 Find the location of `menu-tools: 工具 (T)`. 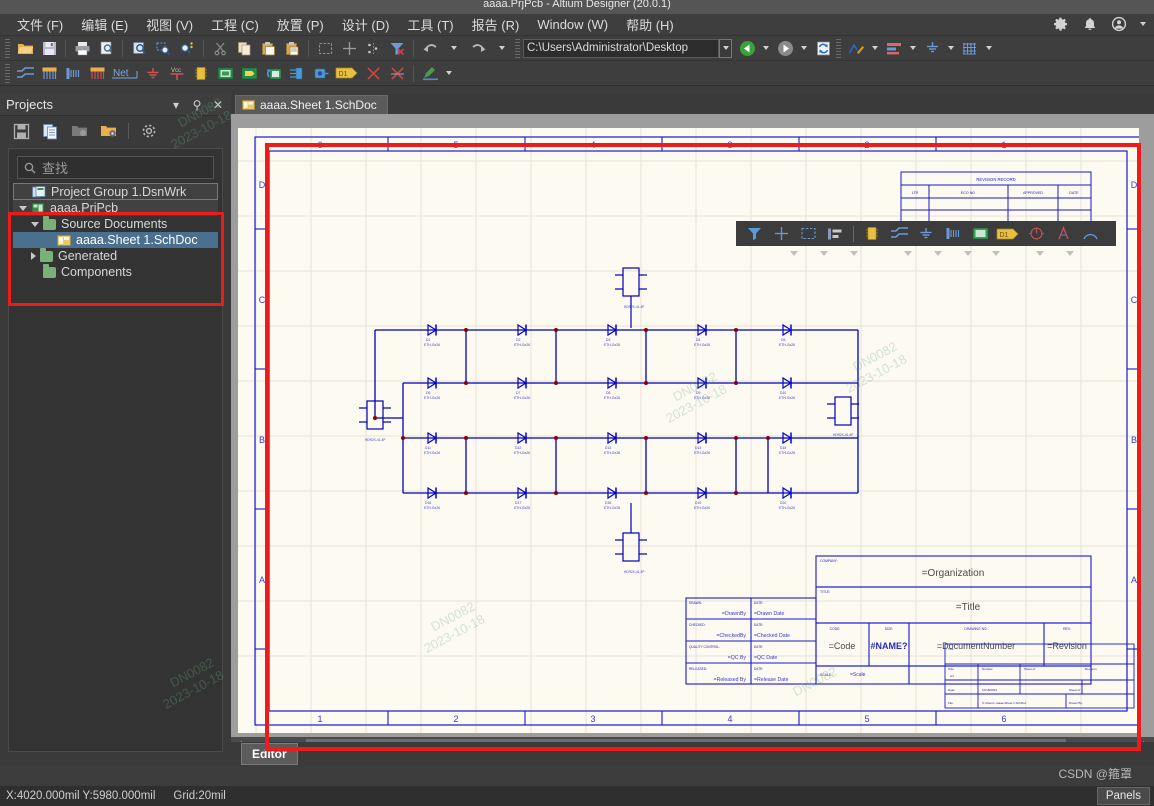

menu-tools: 工具 (T) is located at coordinates (430, 24).